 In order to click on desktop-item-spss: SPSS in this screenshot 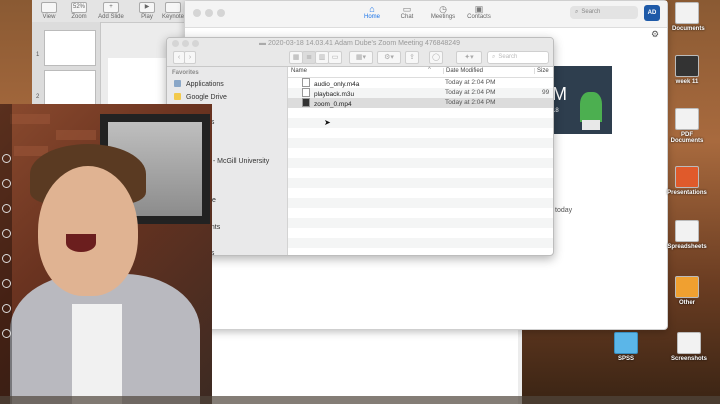, I will do `click(626, 347)`.